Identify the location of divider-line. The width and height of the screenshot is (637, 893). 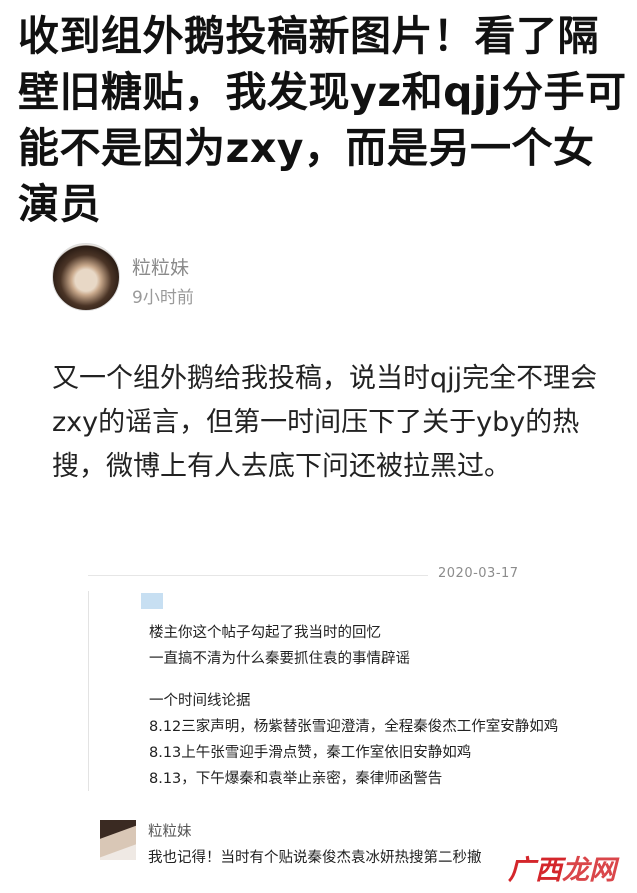
(258, 575).